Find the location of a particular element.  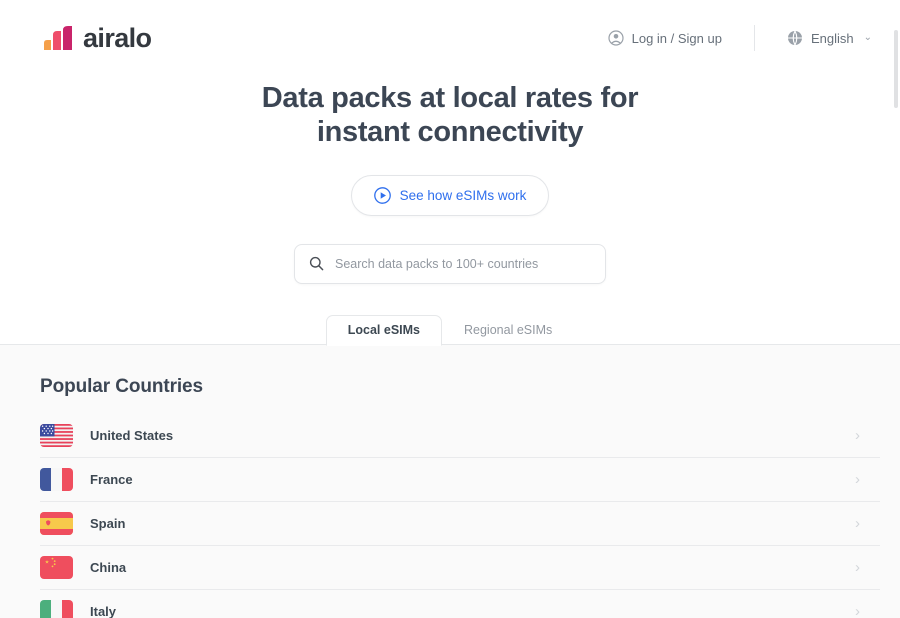

country-row-united-states: United States › is located at coordinates (460, 436).